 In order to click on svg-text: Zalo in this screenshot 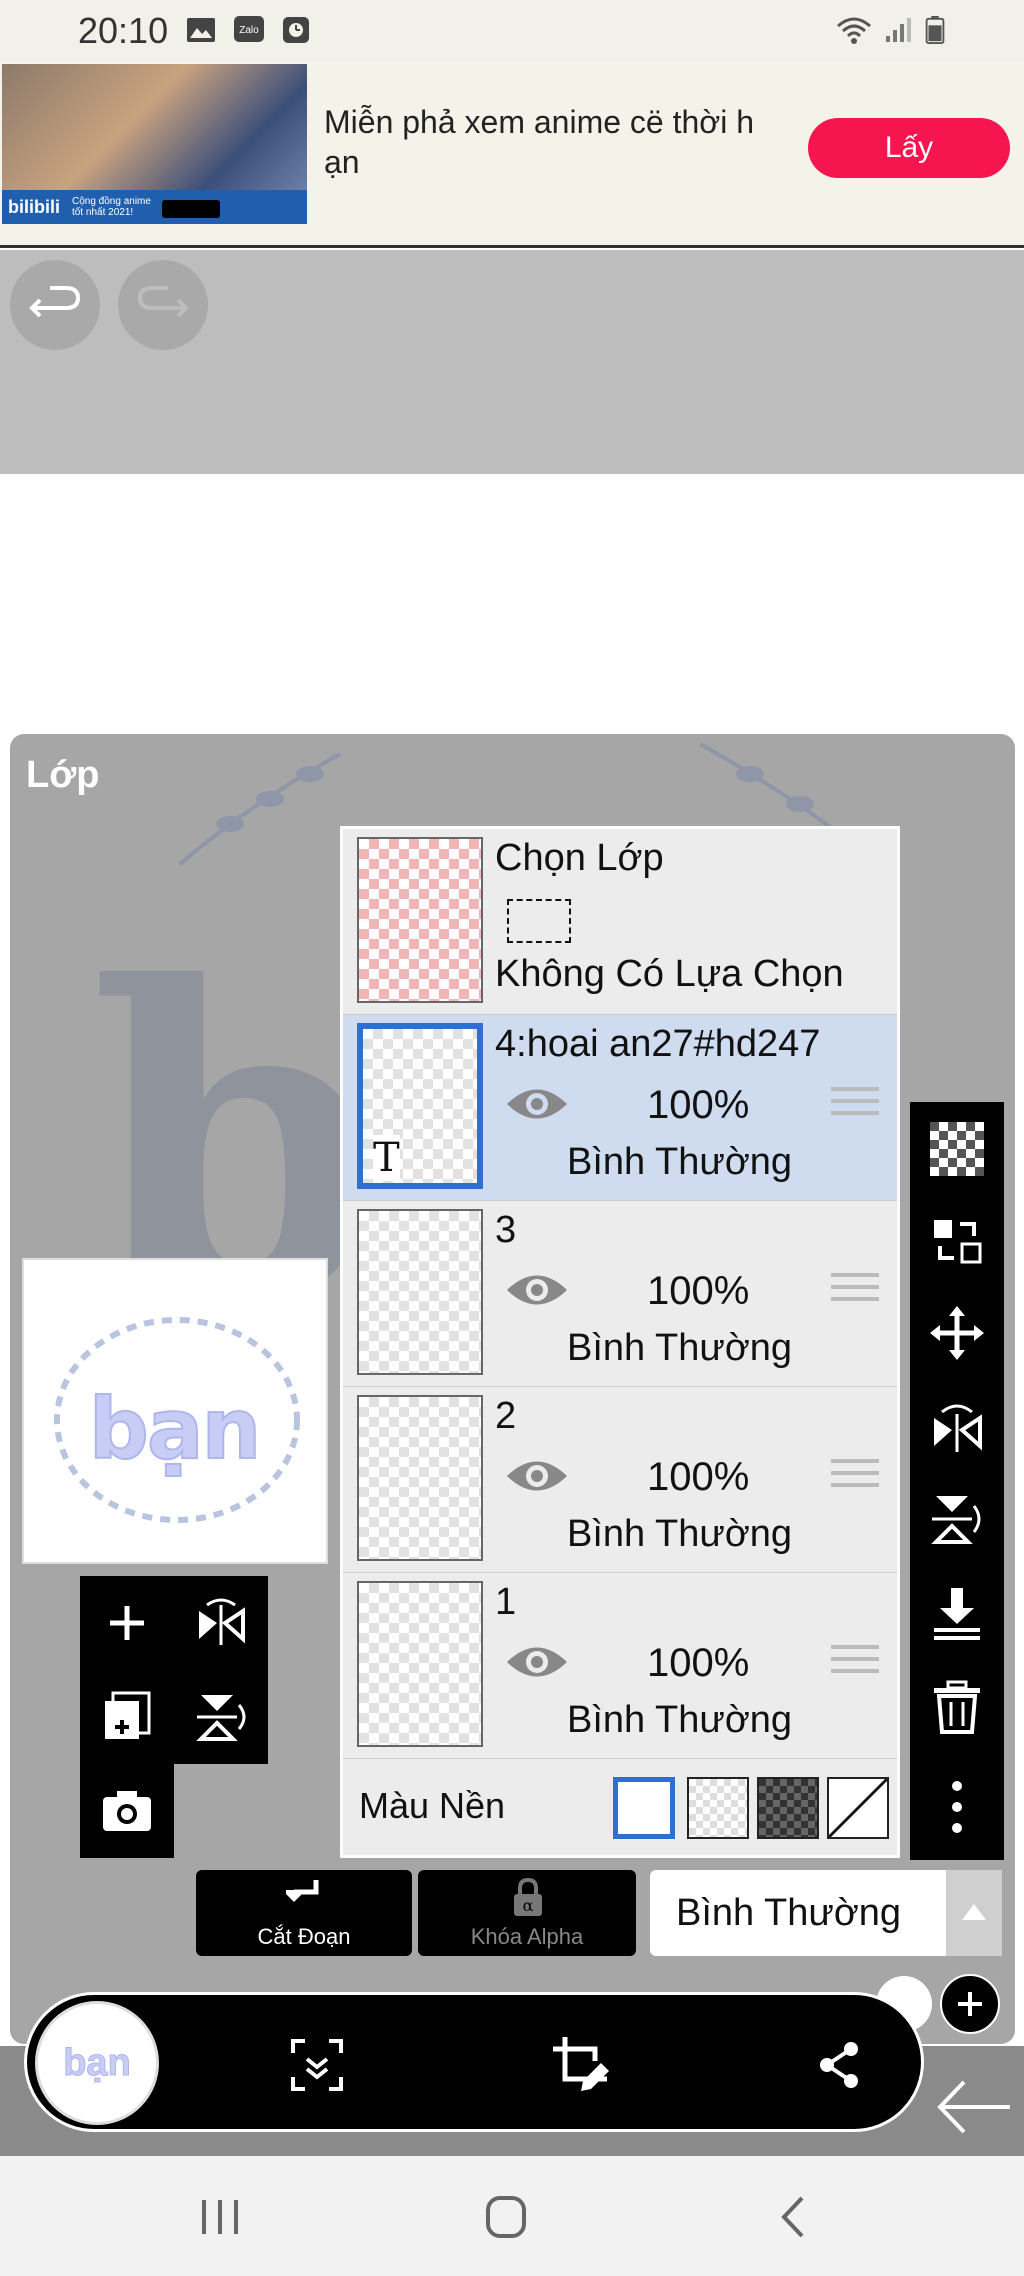, I will do `click(249, 30)`.